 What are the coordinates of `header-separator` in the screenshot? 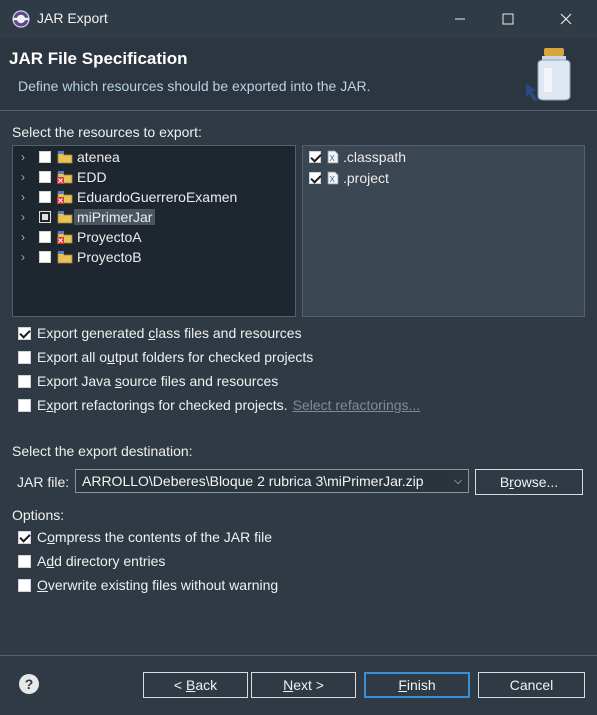 It's located at (298, 110).